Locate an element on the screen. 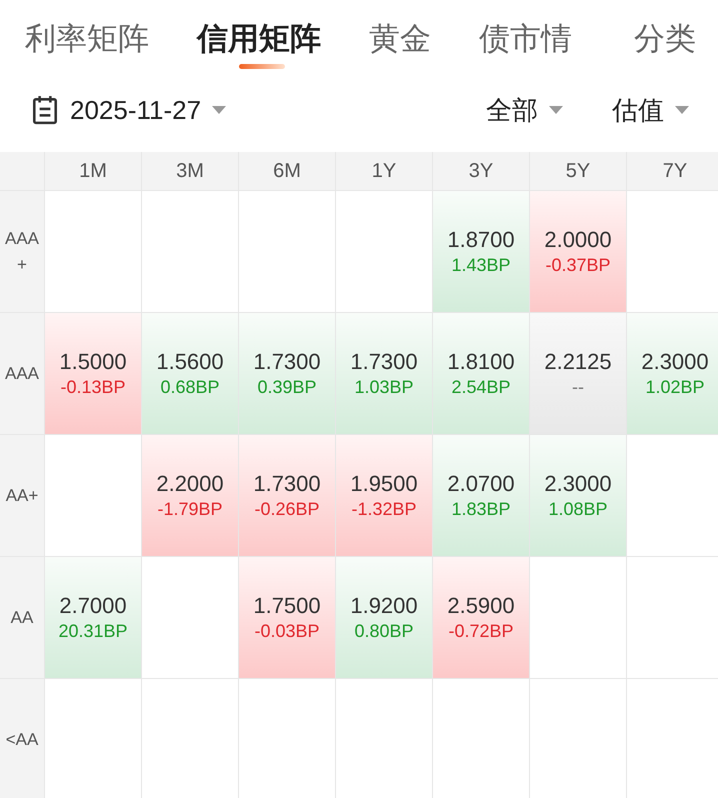 This screenshot has width=718, height=798. column-header: 1M is located at coordinates (93, 171).